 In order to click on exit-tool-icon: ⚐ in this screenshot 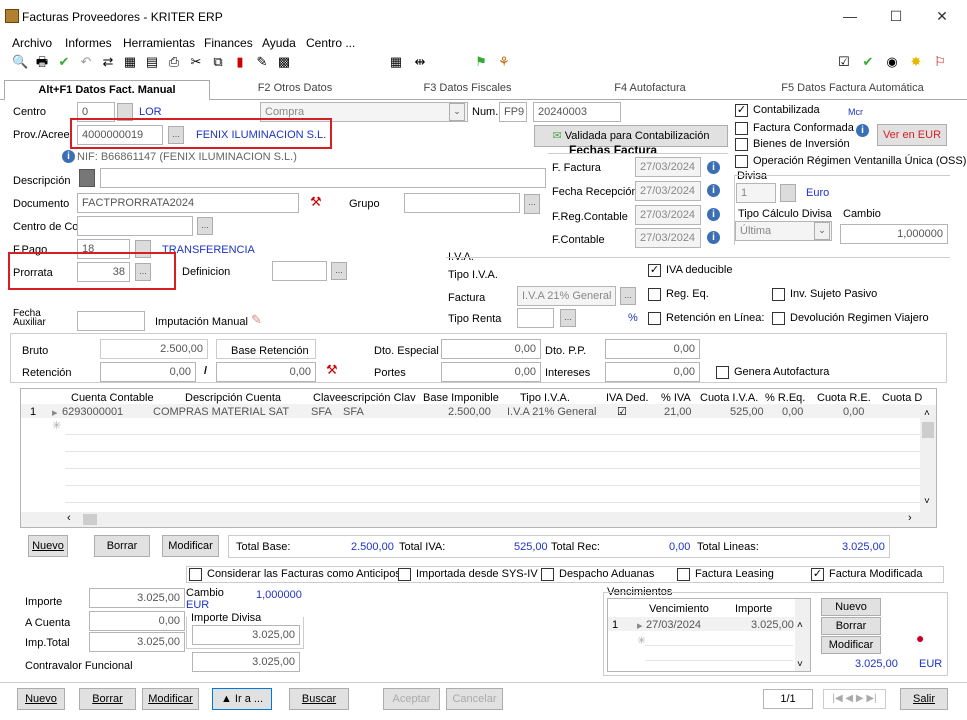, I will do `click(940, 62)`.